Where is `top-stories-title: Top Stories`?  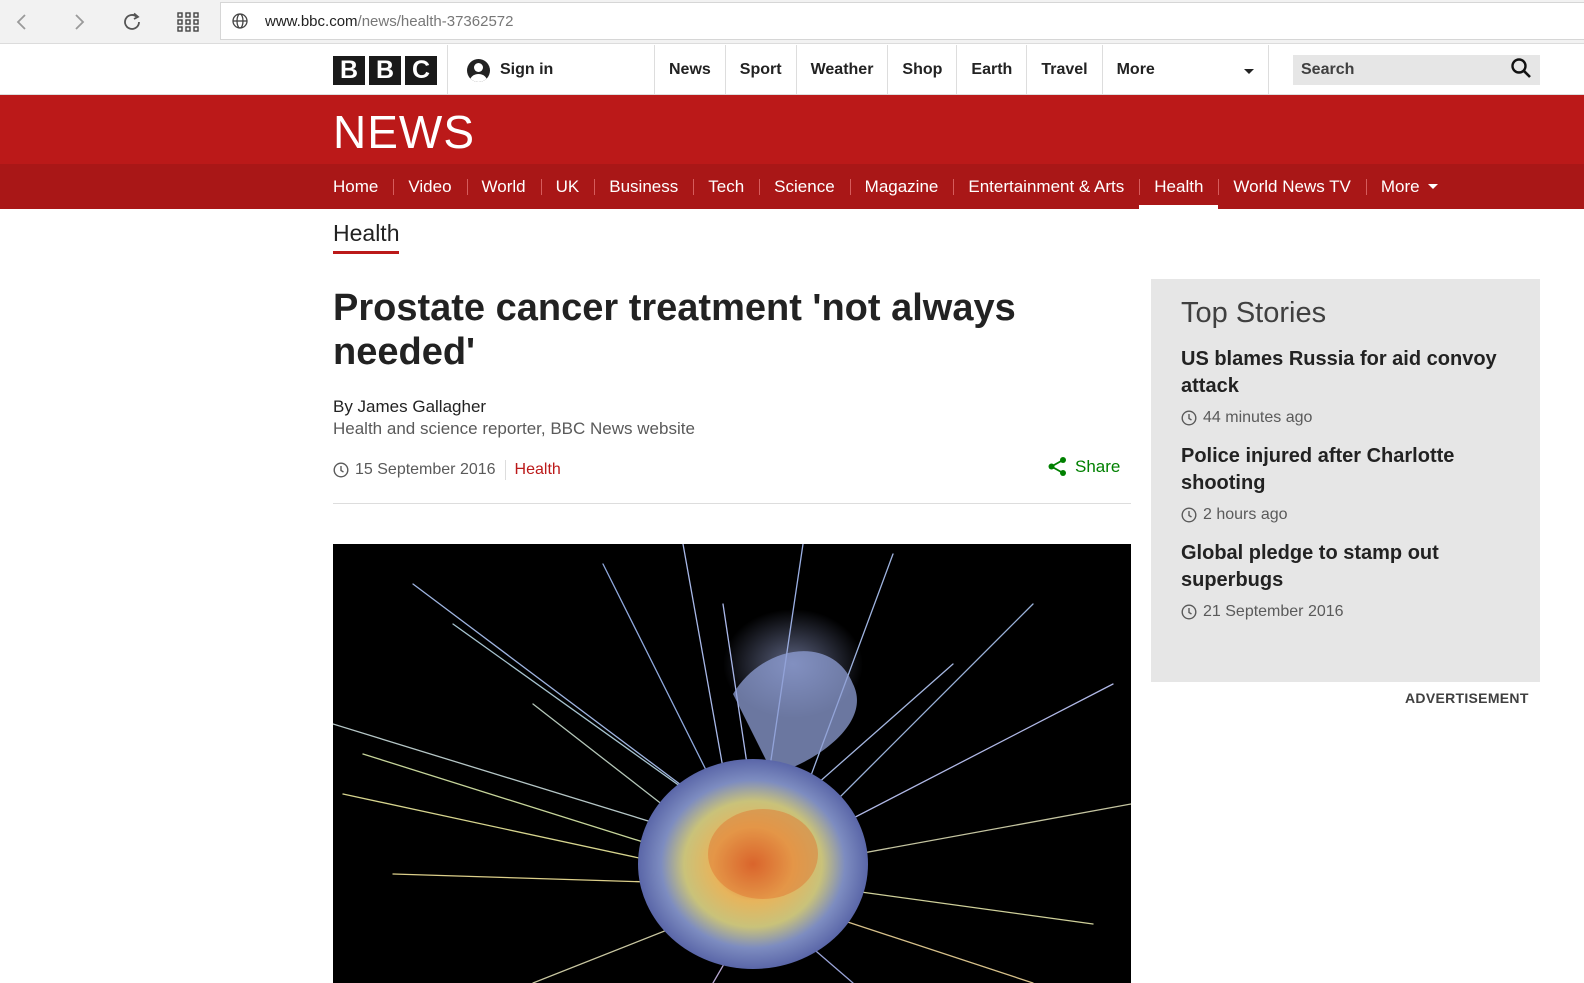
top-stories-title: Top Stories is located at coordinates (1254, 313).